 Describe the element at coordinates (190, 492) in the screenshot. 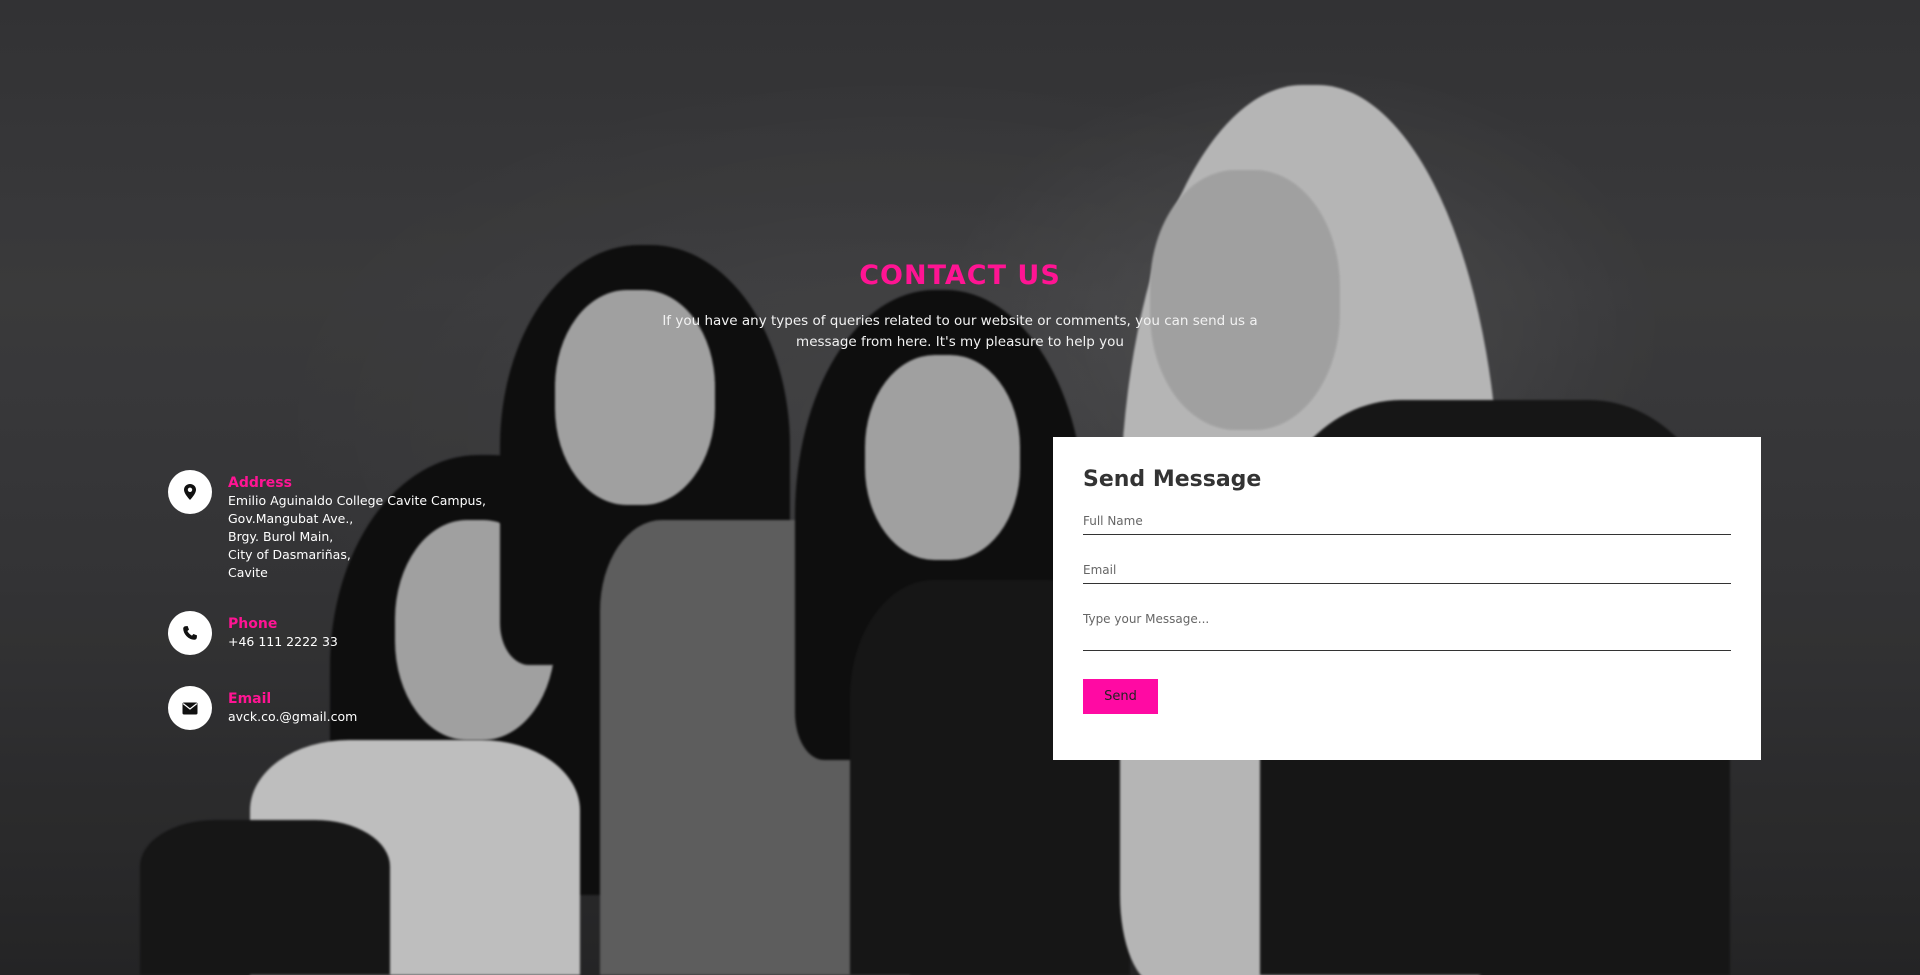

I see `map-pin-icon` at that location.